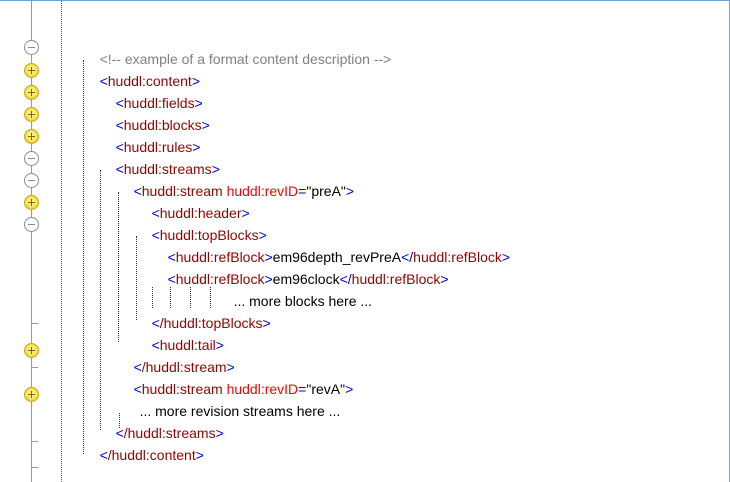  What do you see at coordinates (203, 310) in the screenshot?
I see `code-line-topblocks-close: </huddl:topBlocks>` at bounding box center [203, 310].